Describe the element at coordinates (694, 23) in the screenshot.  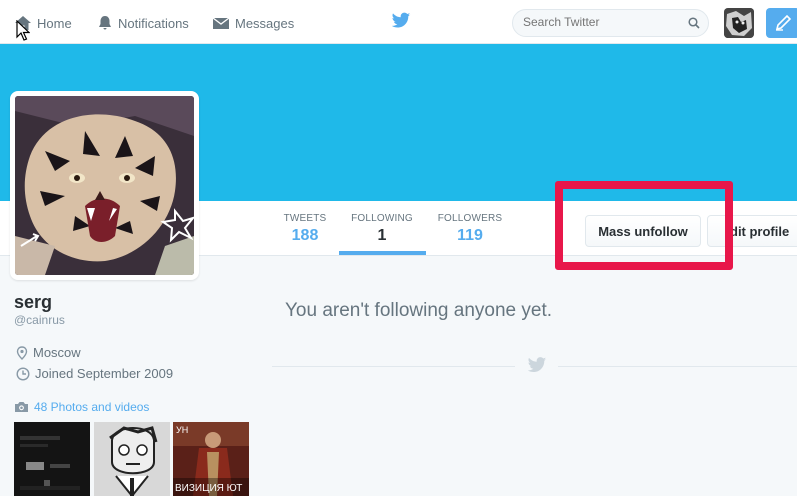
I see `search-icon` at that location.